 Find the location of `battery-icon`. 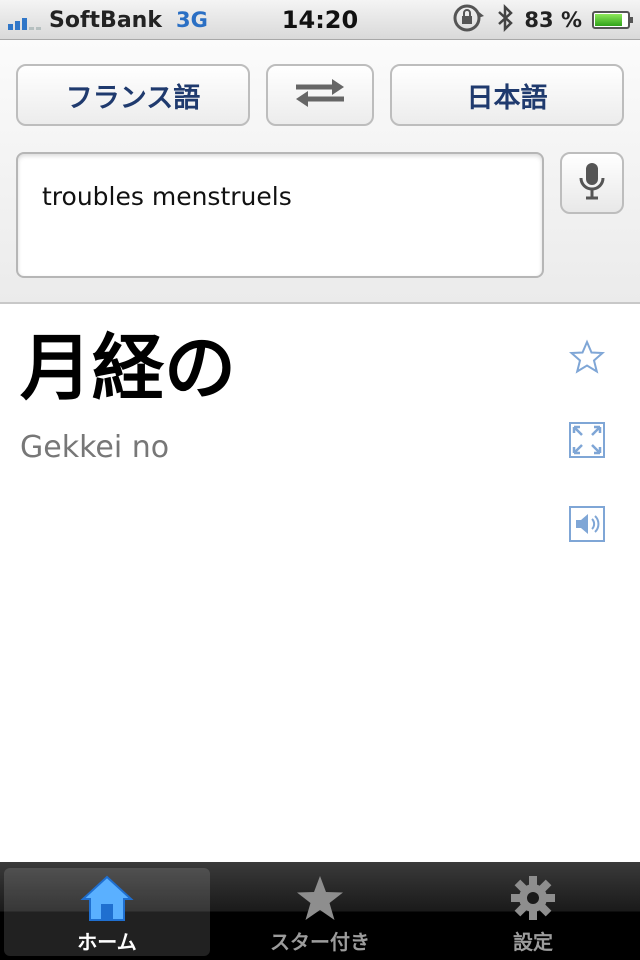

battery-icon is located at coordinates (612, 20).